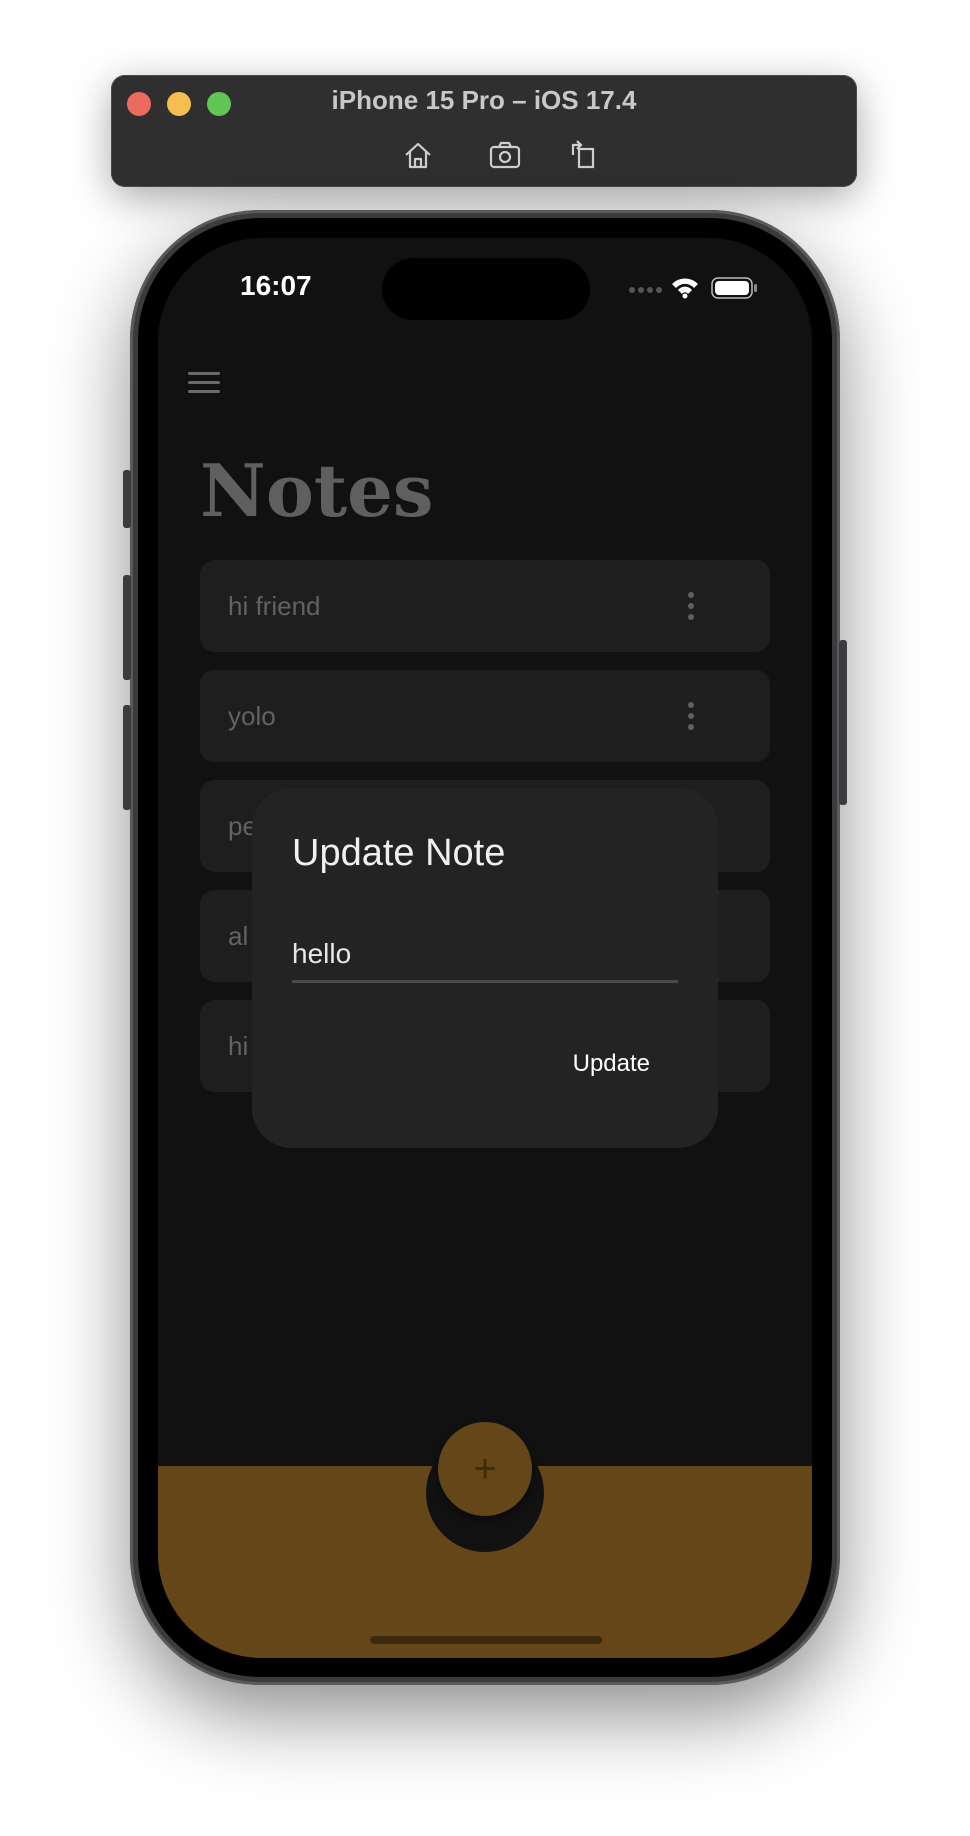  I want to click on add-note-button: +, so click(485, 1469).